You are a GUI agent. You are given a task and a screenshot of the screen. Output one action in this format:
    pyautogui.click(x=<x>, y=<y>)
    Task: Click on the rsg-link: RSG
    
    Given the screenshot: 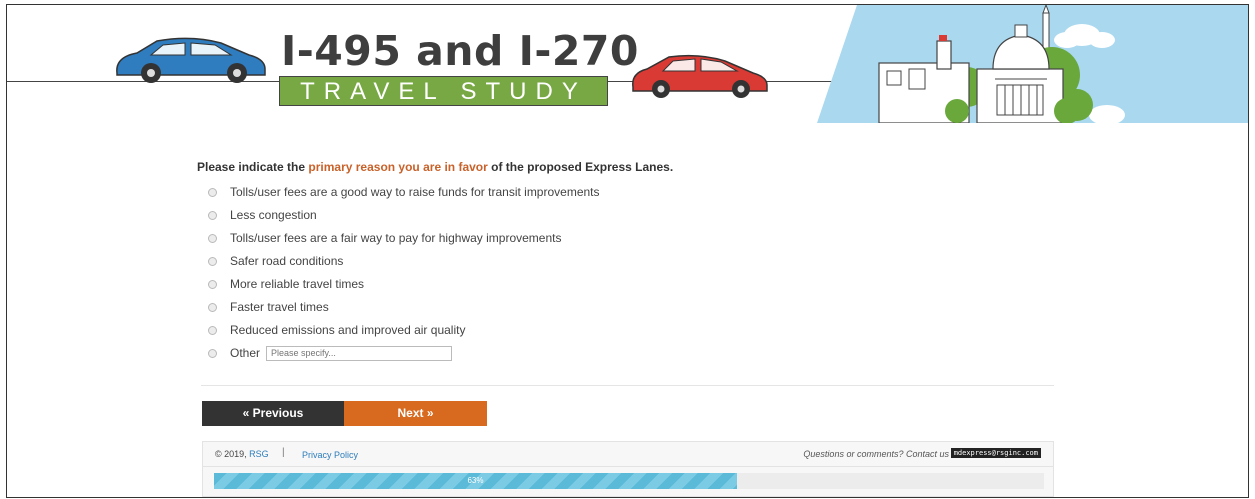 What is the action you would take?
    pyautogui.click(x=259, y=454)
    